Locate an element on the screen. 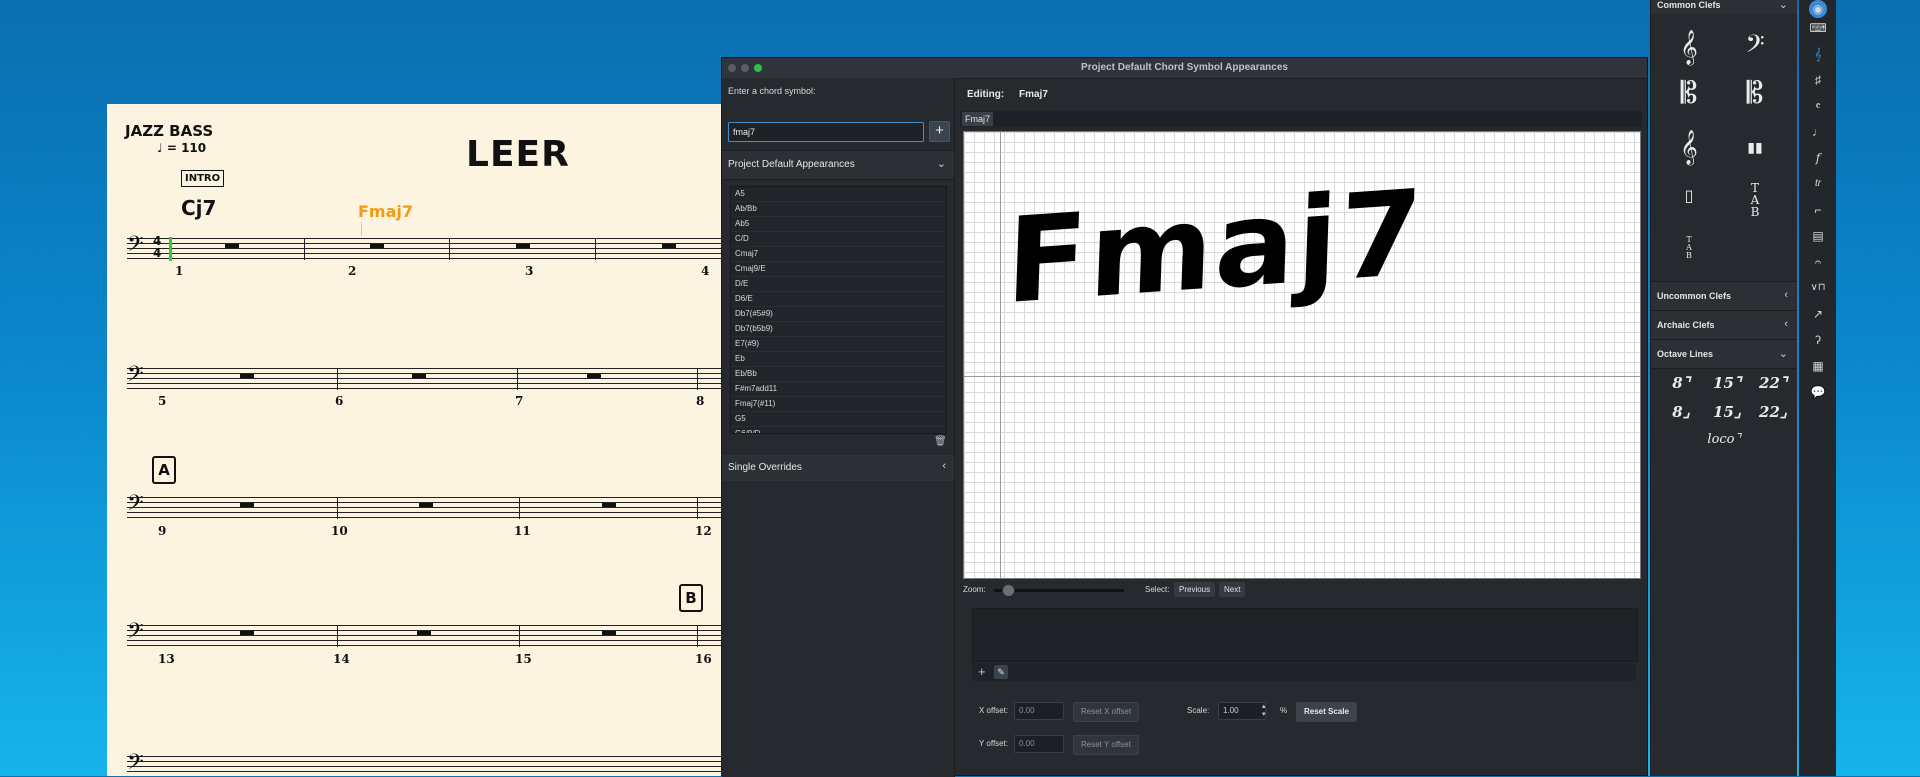 Image resolution: width=1920 pixels, height=777 pixels. common-clefs-header: Common Clefs ⌄ is located at coordinates (1724, 7).